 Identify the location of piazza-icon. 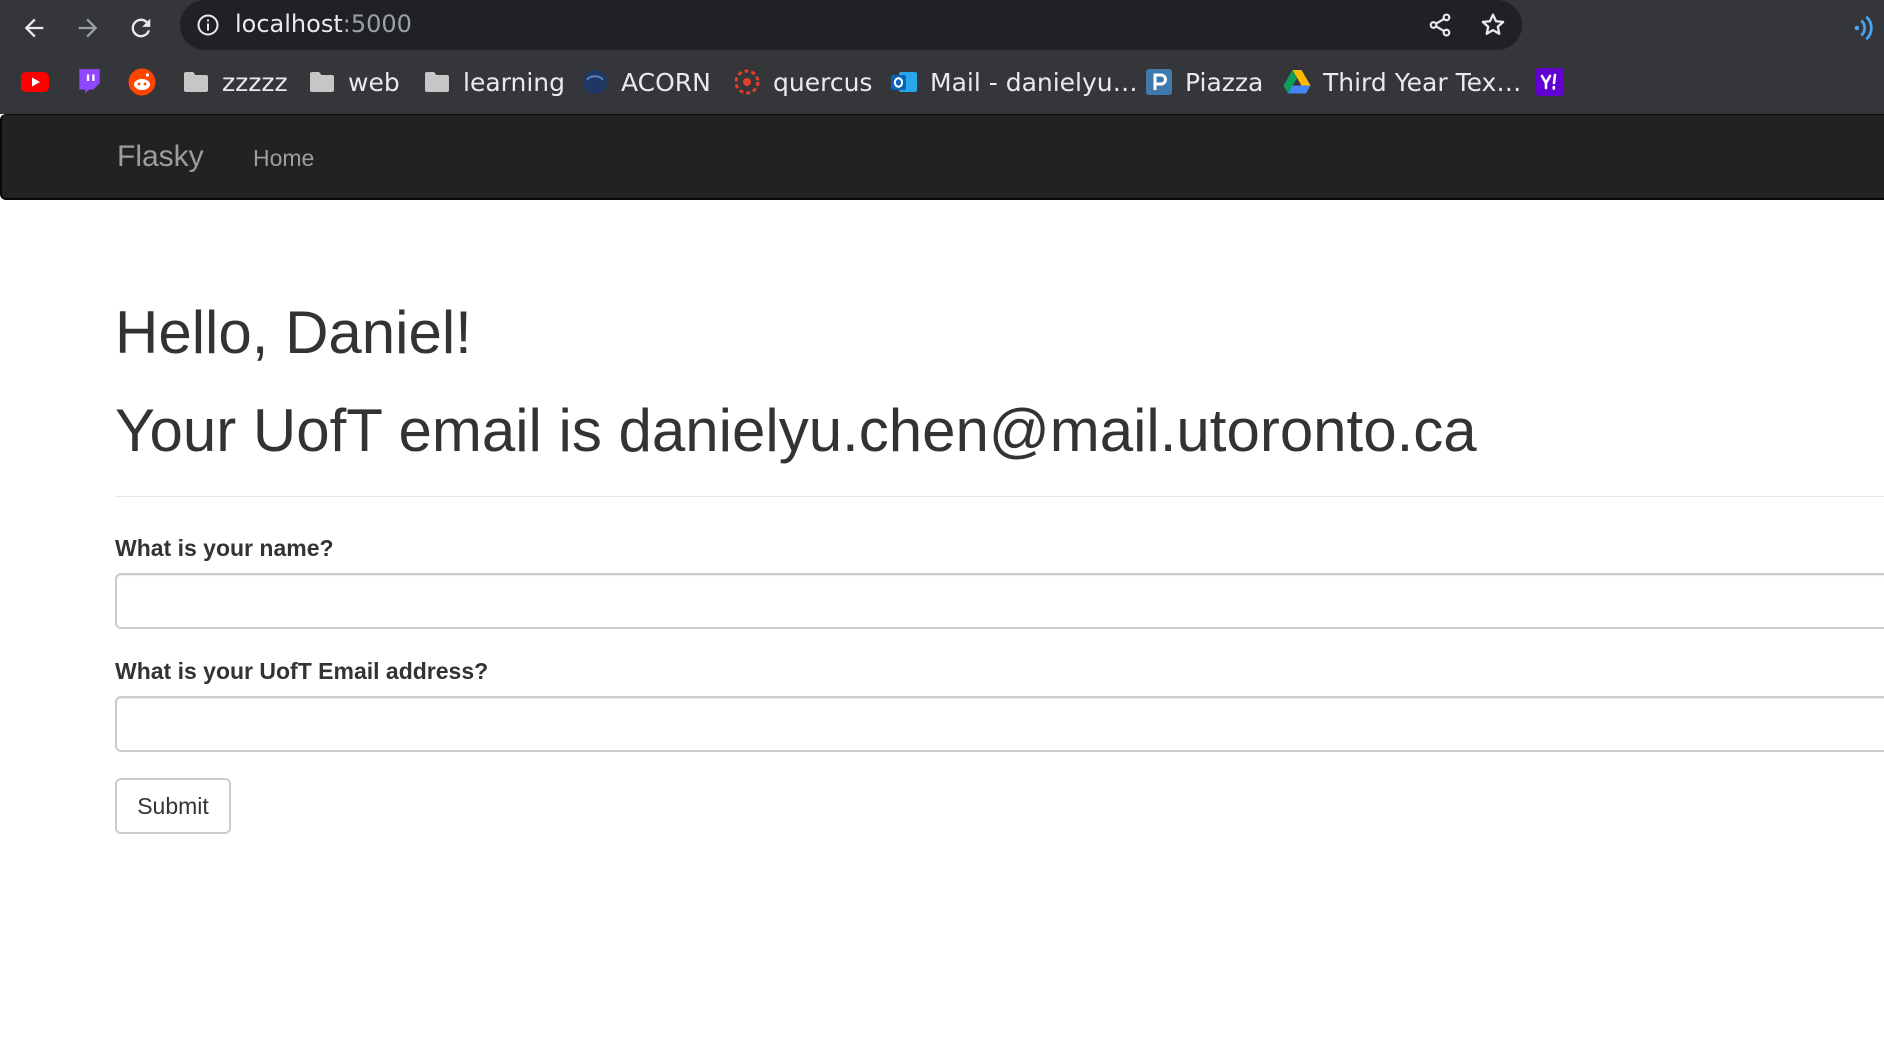
(1159, 82).